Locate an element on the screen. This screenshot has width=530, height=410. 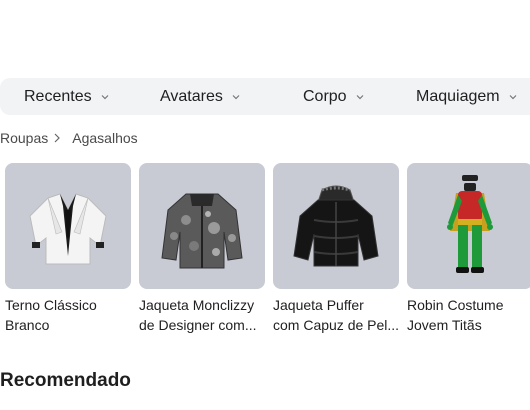
tab-avatares: Avatares is located at coordinates (200, 96).